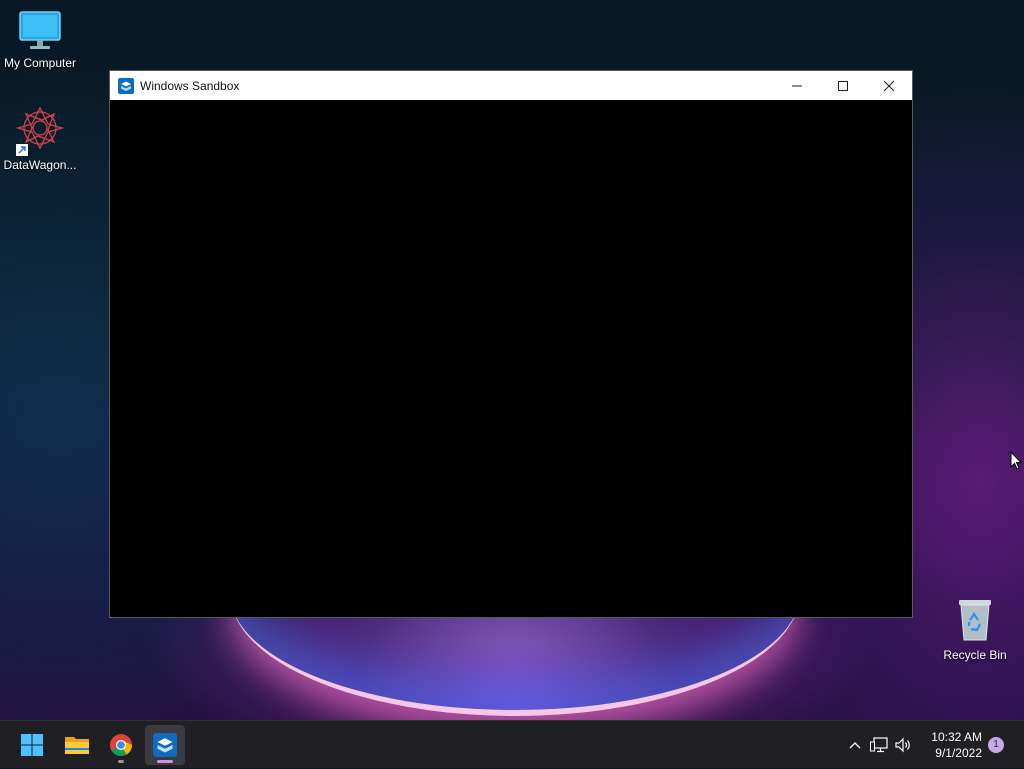 The height and width of the screenshot is (769, 1024). Describe the element at coordinates (511, 85) in the screenshot. I see `window-titlebar: Windows Sandbox` at that location.